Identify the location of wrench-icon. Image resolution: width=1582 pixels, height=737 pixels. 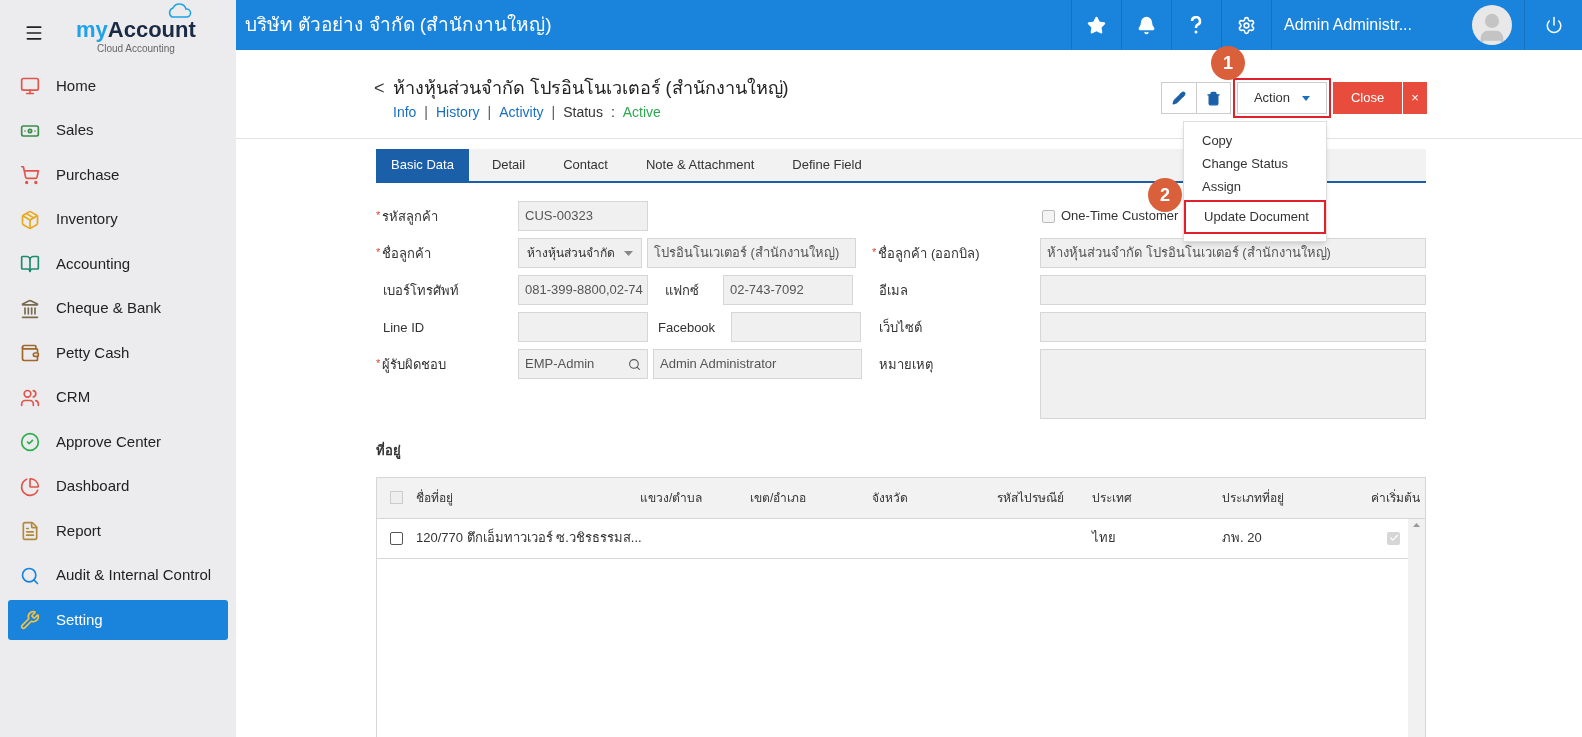
(30, 620).